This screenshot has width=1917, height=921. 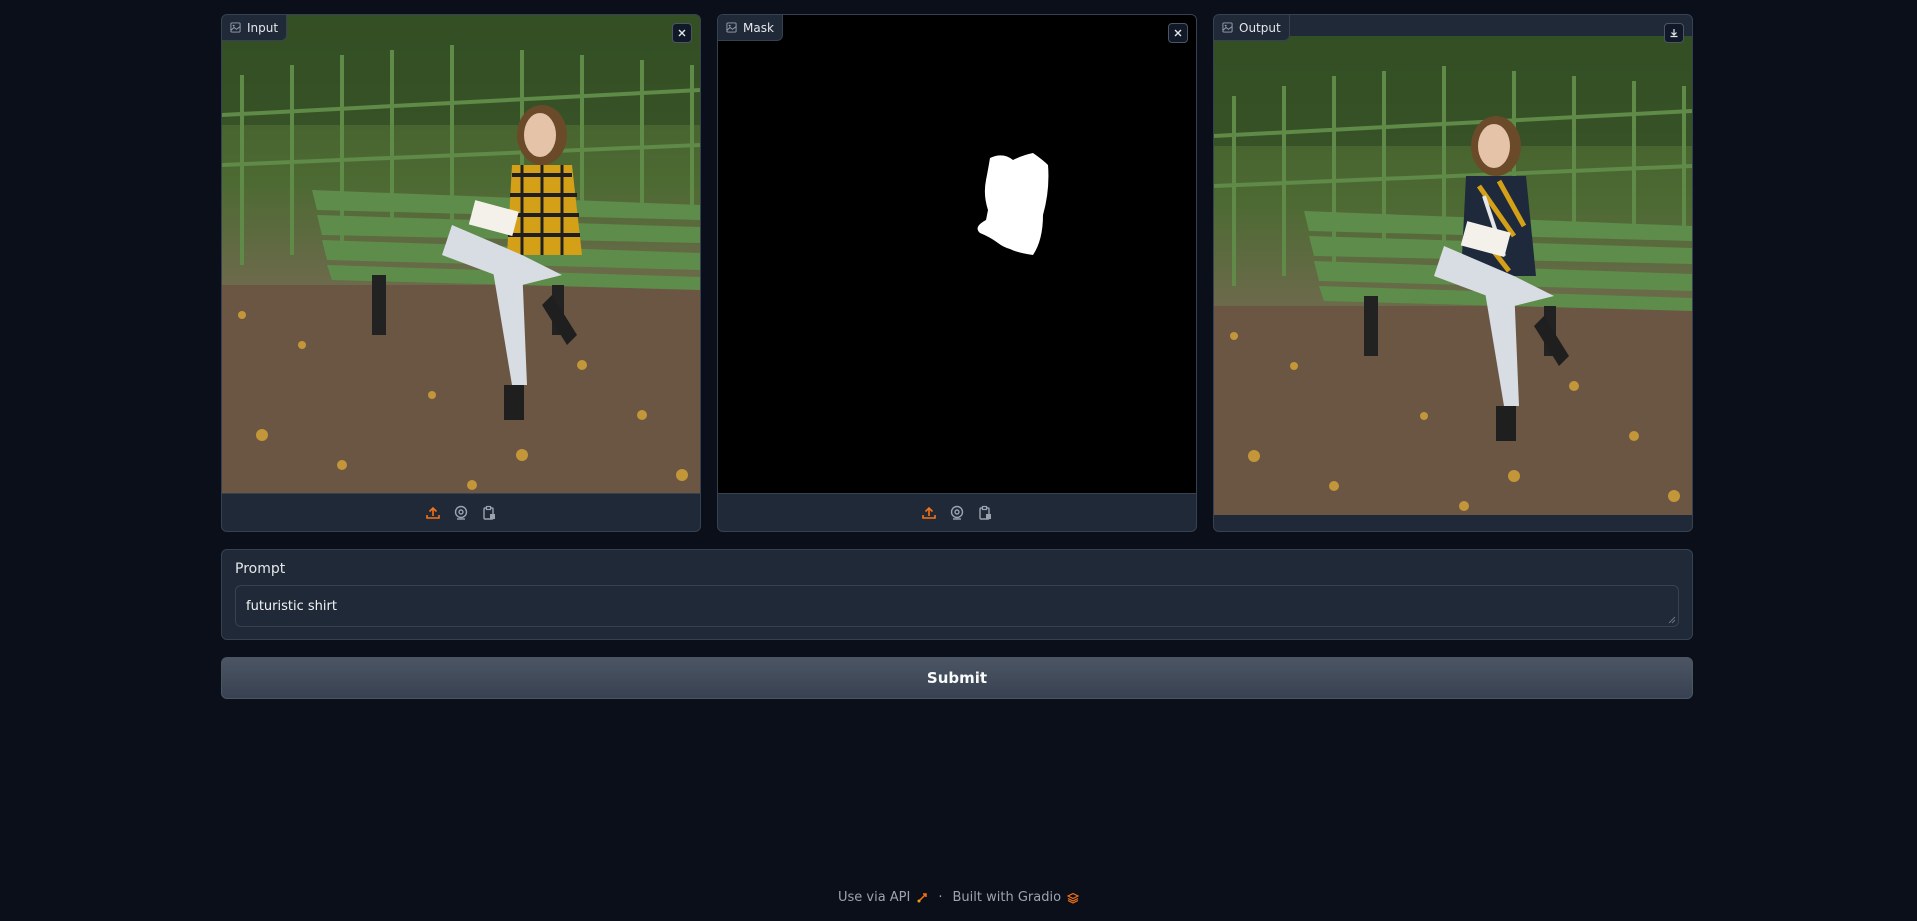 What do you see at coordinates (461, 254) in the screenshot?
I see `input-image` at bounding box center [461, 254].